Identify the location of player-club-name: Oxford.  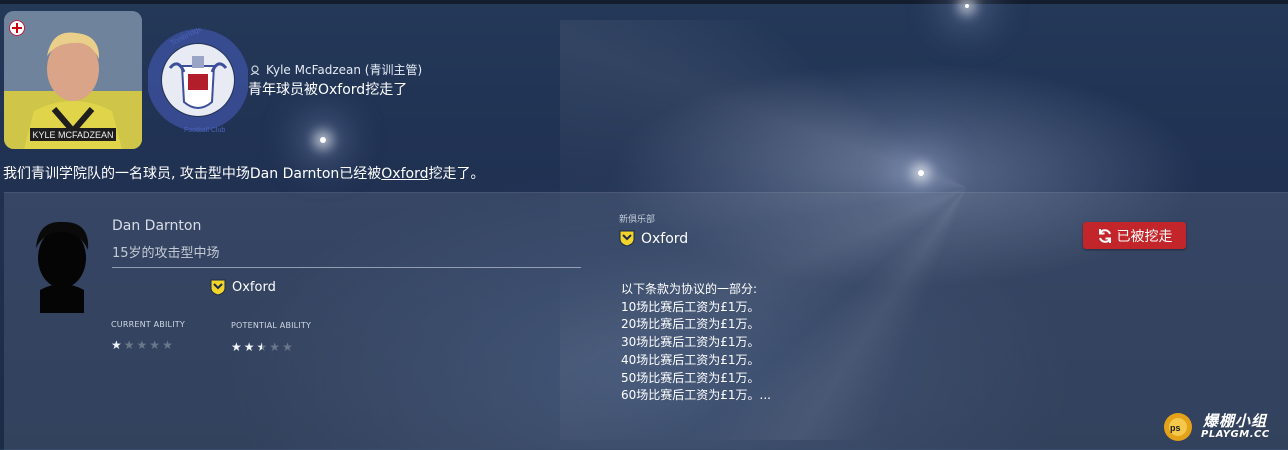
(254, 287).